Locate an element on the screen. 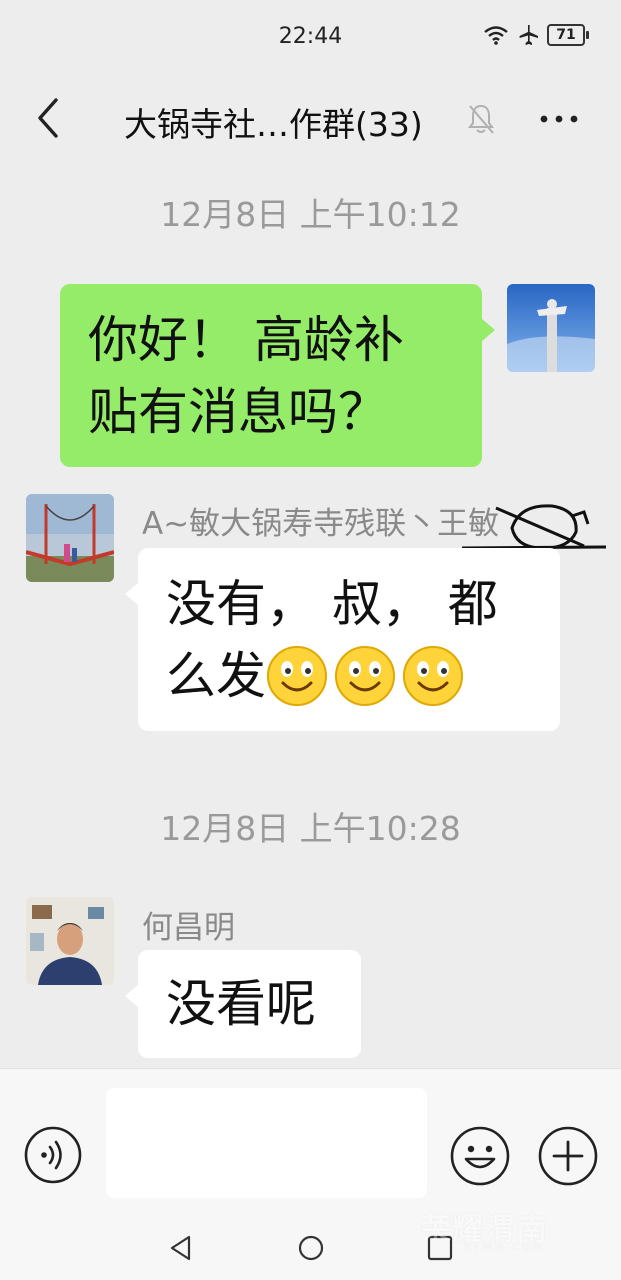 The height and width of the screenshot is (1280, 621). sender-name: A~敏大锅寿寺残联丶王敏 is located at coordinates (321, 524).